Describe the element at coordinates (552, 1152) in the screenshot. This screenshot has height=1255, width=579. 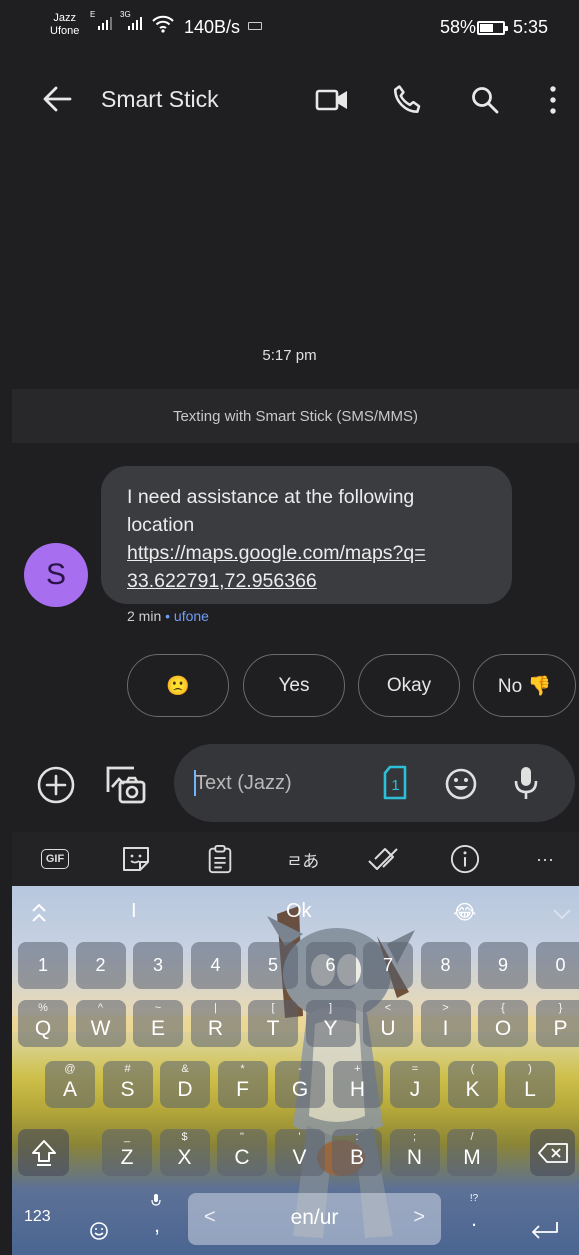
I see `backspace-key` at that location.